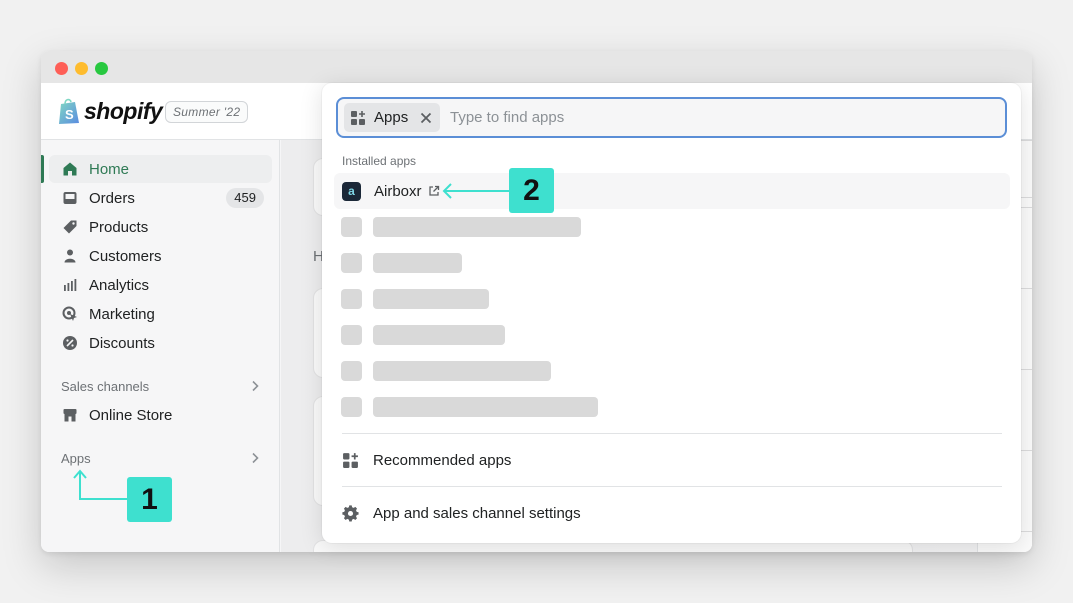 The width and height of the screenshot is (1073, 603). What do you see at coordinates (101, 68) in the screenshot?
I see `maximize-window-button` at bounding box center [101, 68].